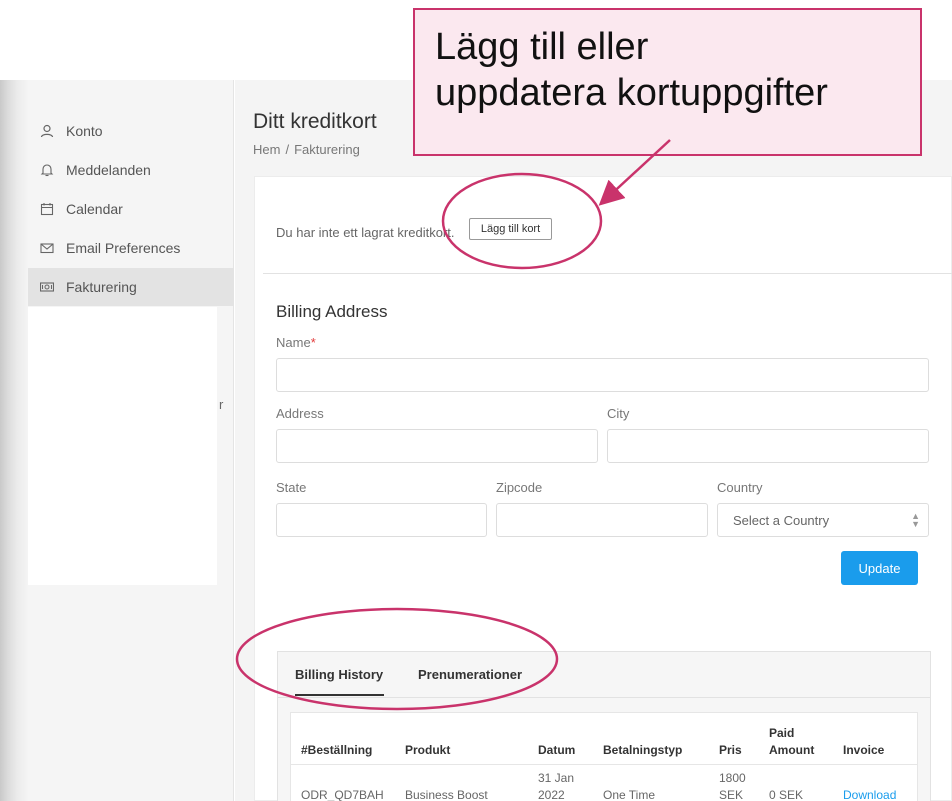 This screenshot has width=952, height=801. Describe the element at coordinates (604, 764) in the screenshot. I see `table-row-divider` at that location.